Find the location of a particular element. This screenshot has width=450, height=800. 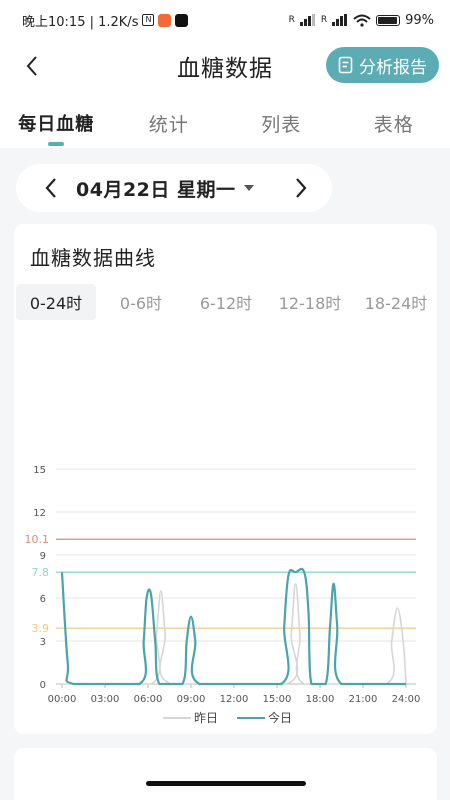

reference-line-label: 3.9 is located at coordinates (41, 628).